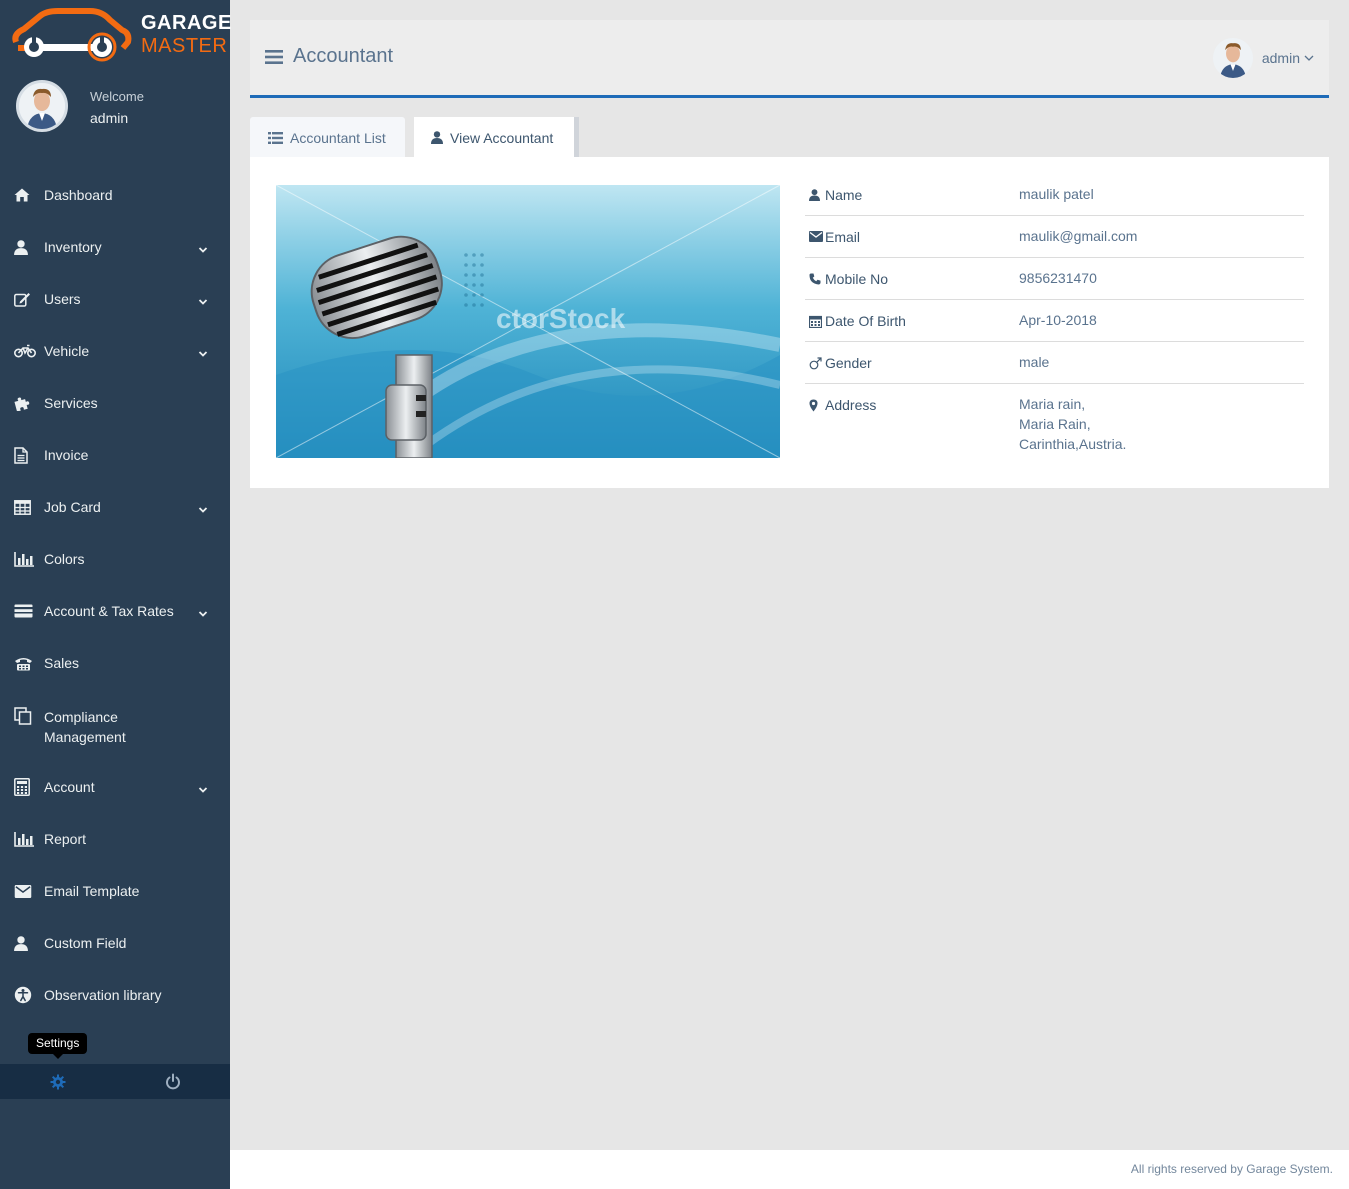 The width and height of the screenshot is (1349, 1189). What do you see at coordinates (73, 247) in the screenshot?
I see `sidebar-item-label: Inventory` at bounding box center [73, 247].